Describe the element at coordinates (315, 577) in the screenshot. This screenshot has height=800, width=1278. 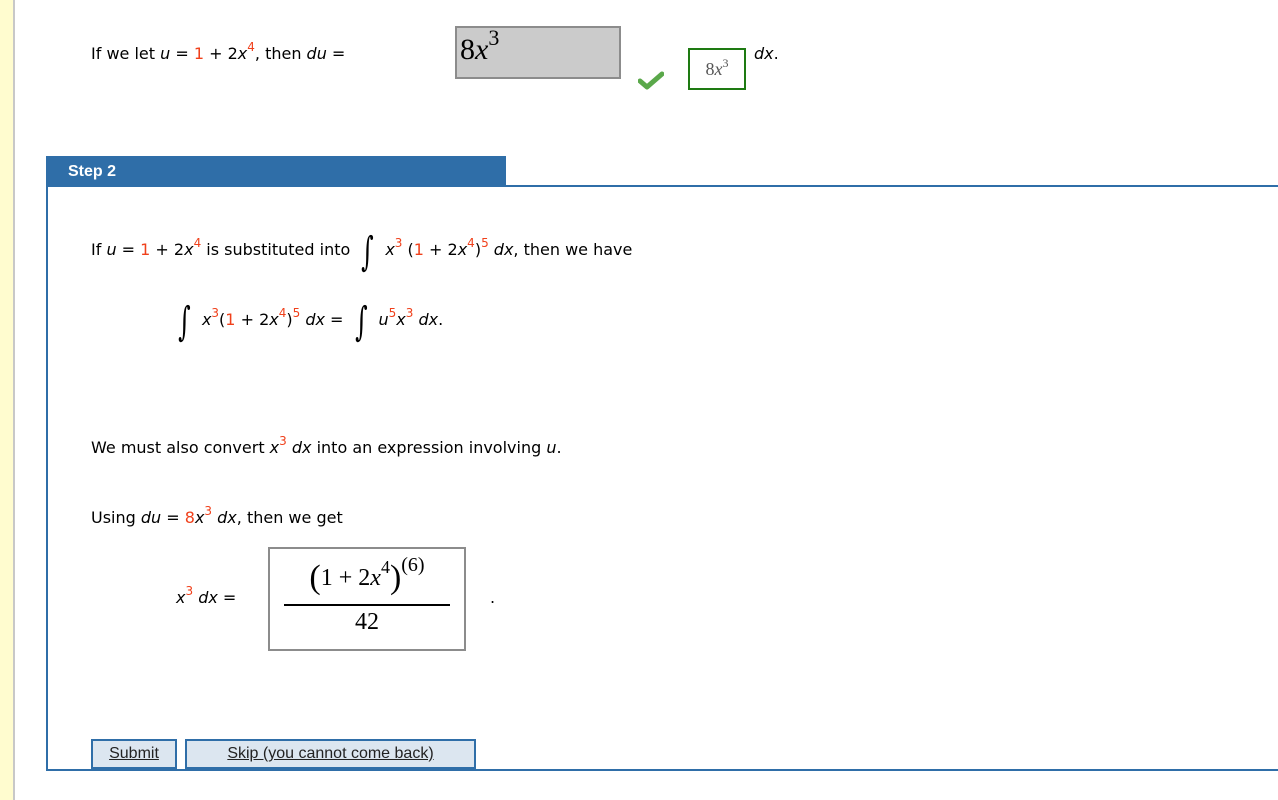
I see `paren: (` at that location.